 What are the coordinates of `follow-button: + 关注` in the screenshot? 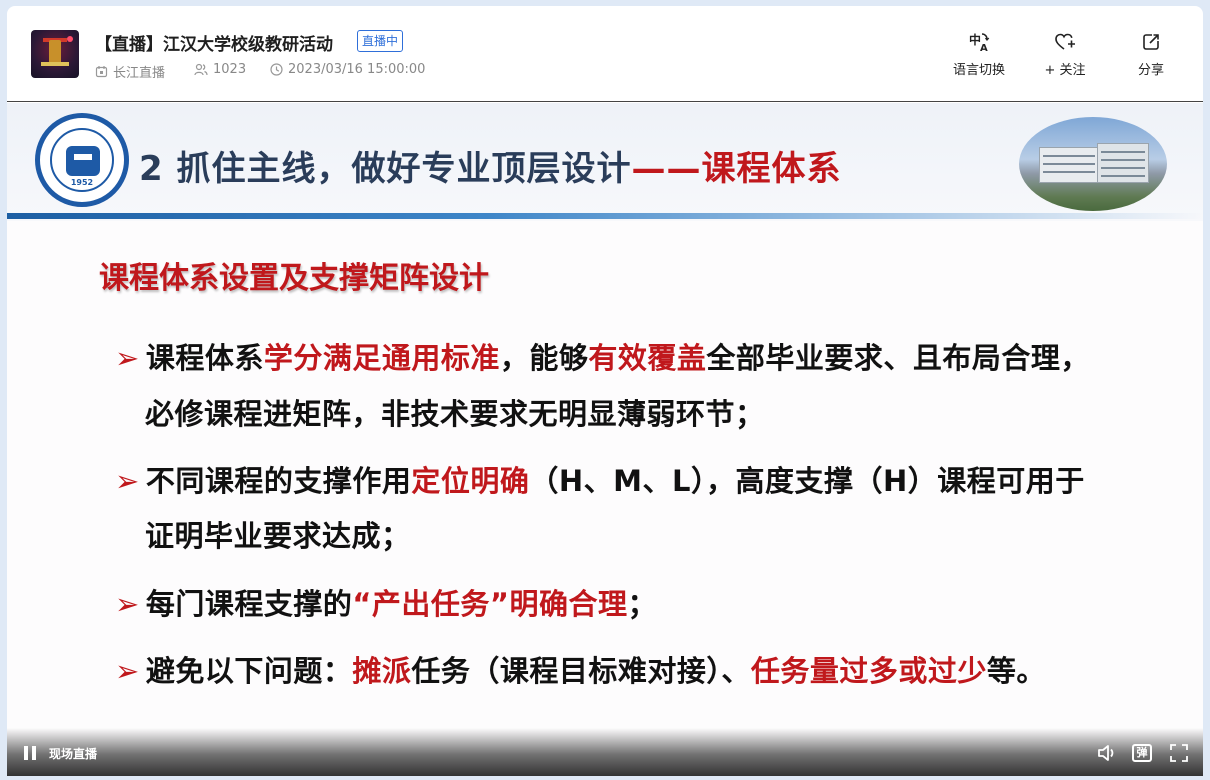 It's located at (1065, 55).